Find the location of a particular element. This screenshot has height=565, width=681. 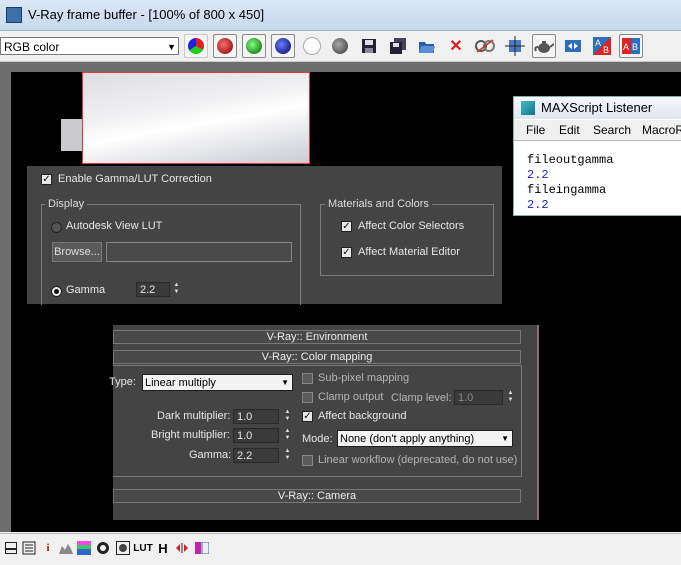

affect-material-editor-checkbox: ✓ is located at coordinates (346, 252).